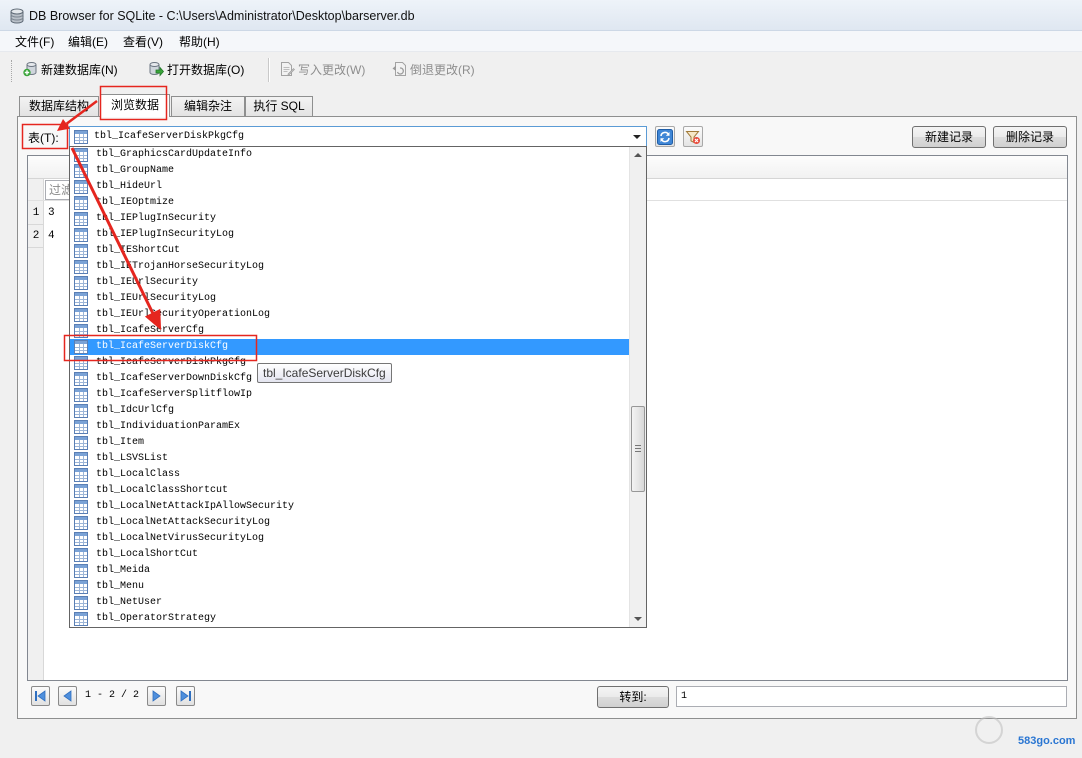 The height and width of the screenshot is (758, 1082). Describe the element at coordinates (349, 155) in the screenshot. I see `dropdown-item: tbl_GraphicsCardUpdateInfo` at that location.